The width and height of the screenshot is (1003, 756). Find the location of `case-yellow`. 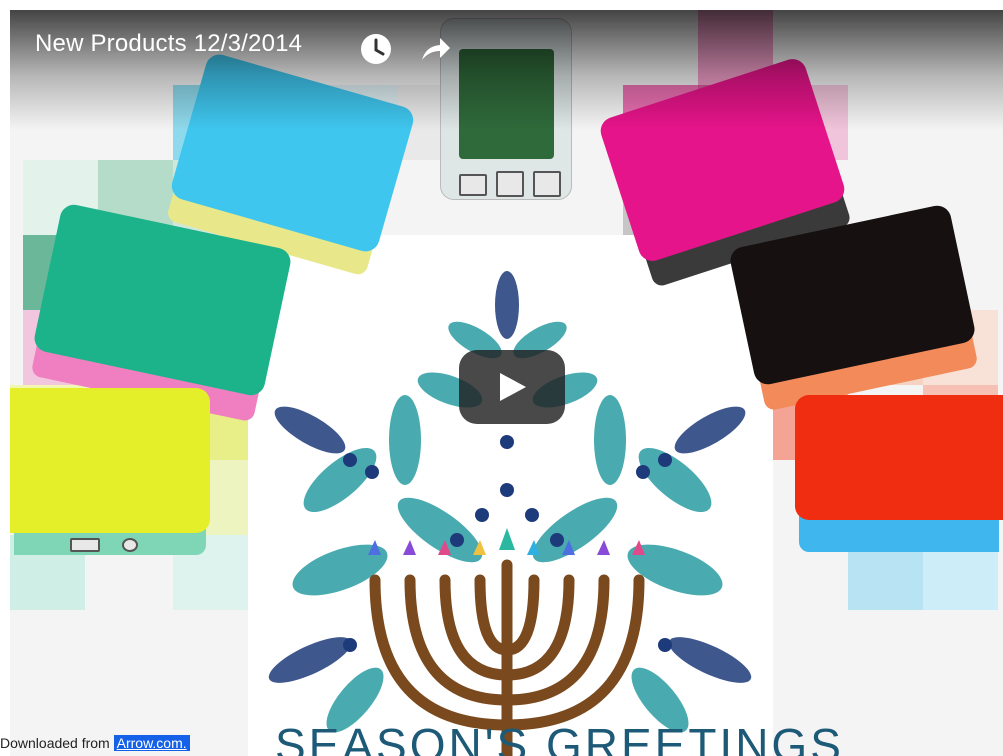

case-yellow is located at coordinates (110, 470).